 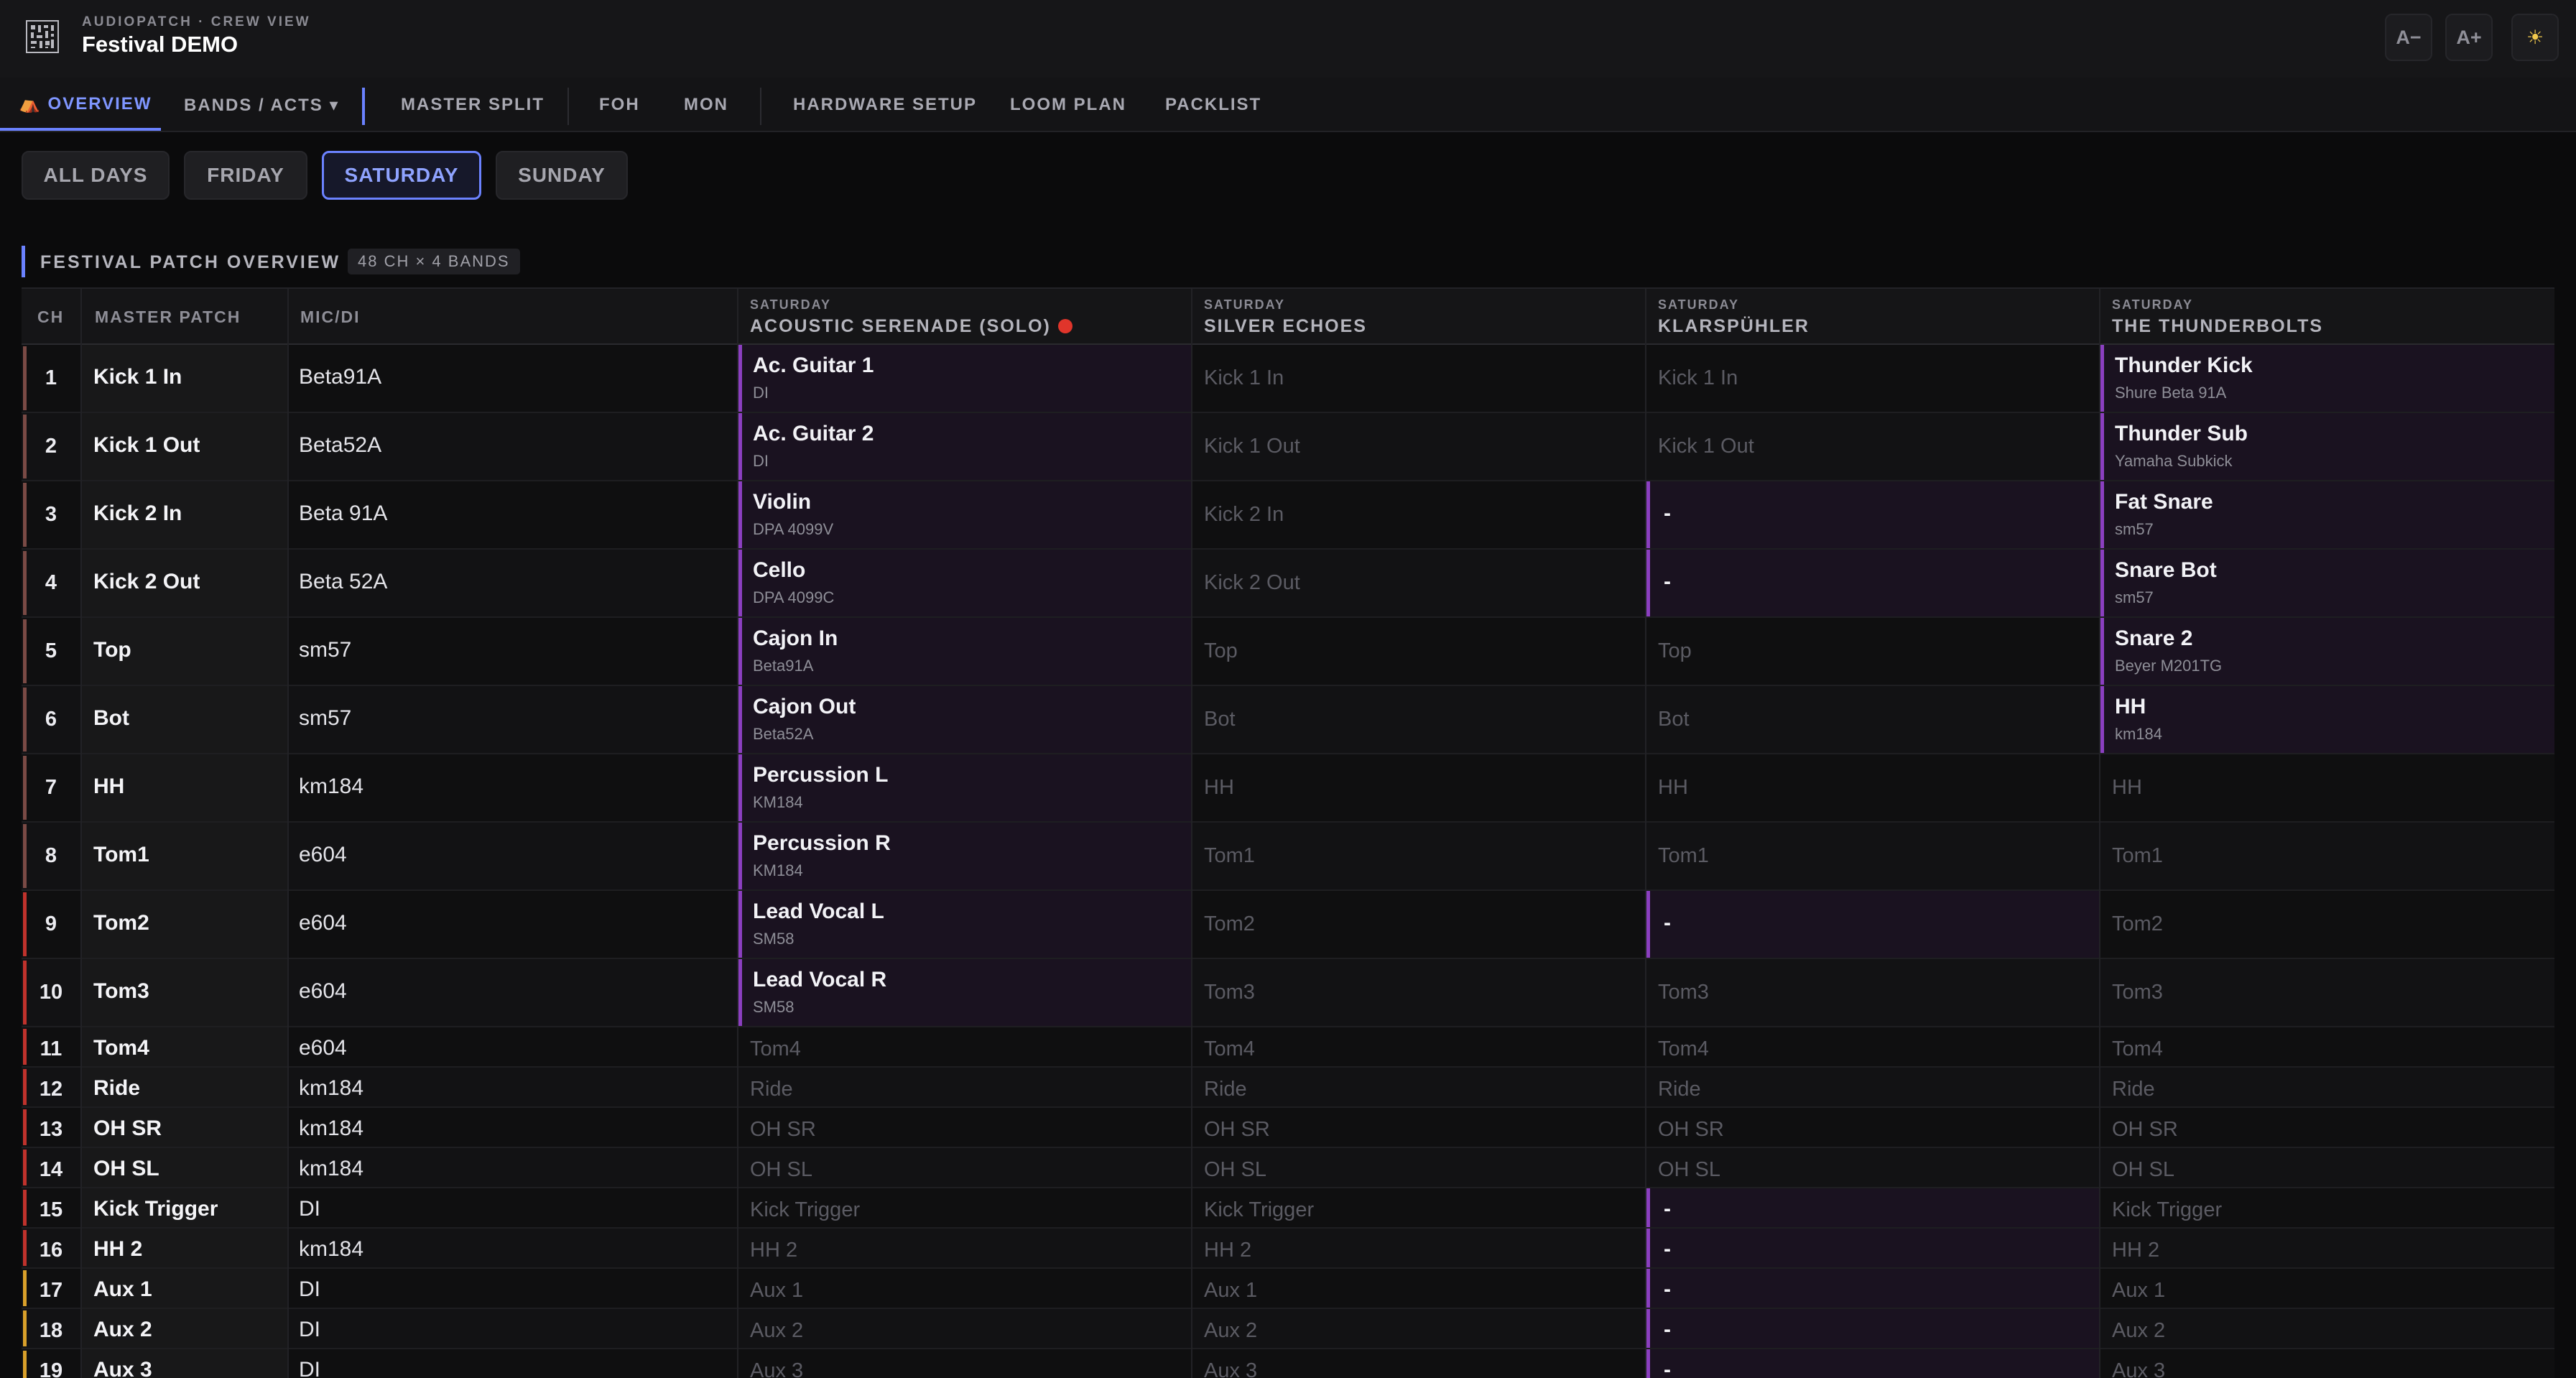 I want to click on table-row: 13 OH SR km184 OH SR OH SR OH SR OH SR, so click(x=1288, y=1128).